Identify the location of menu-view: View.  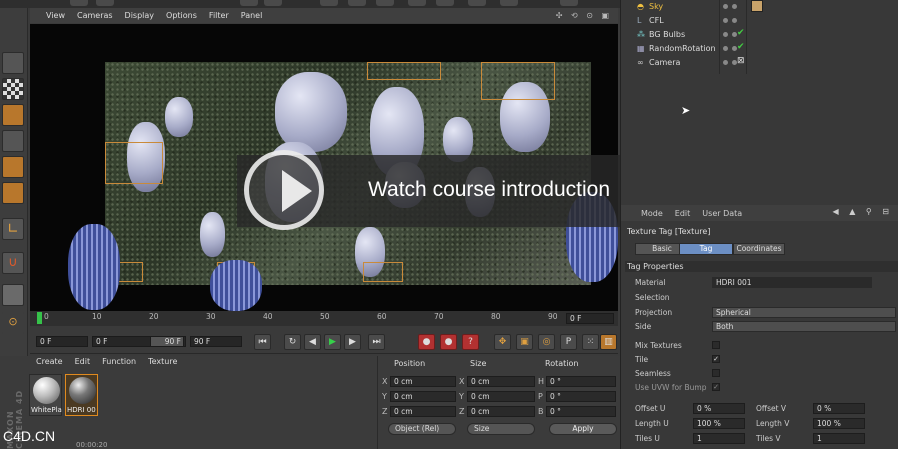
(55, 15).